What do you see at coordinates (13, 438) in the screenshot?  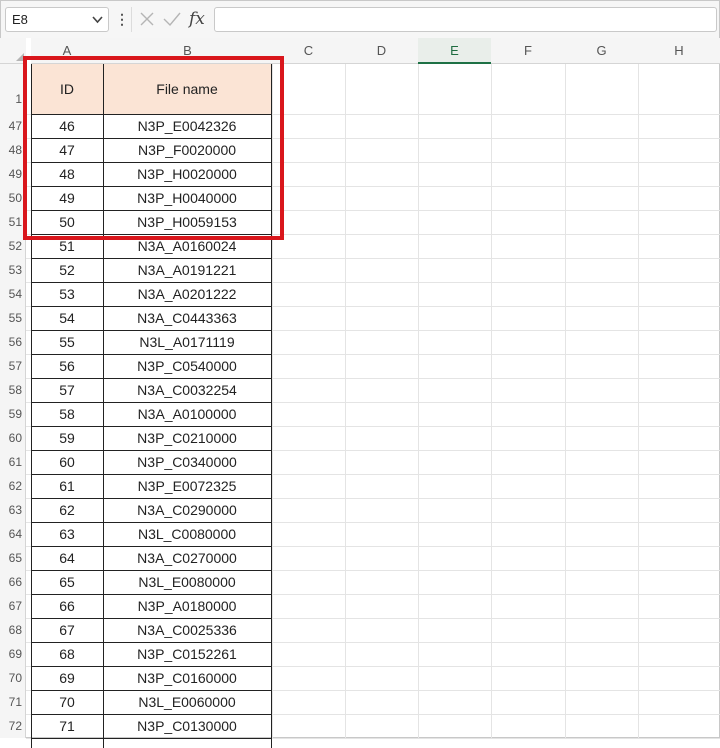 I see `row-header-60: 60` at bounding box center [13, 438].